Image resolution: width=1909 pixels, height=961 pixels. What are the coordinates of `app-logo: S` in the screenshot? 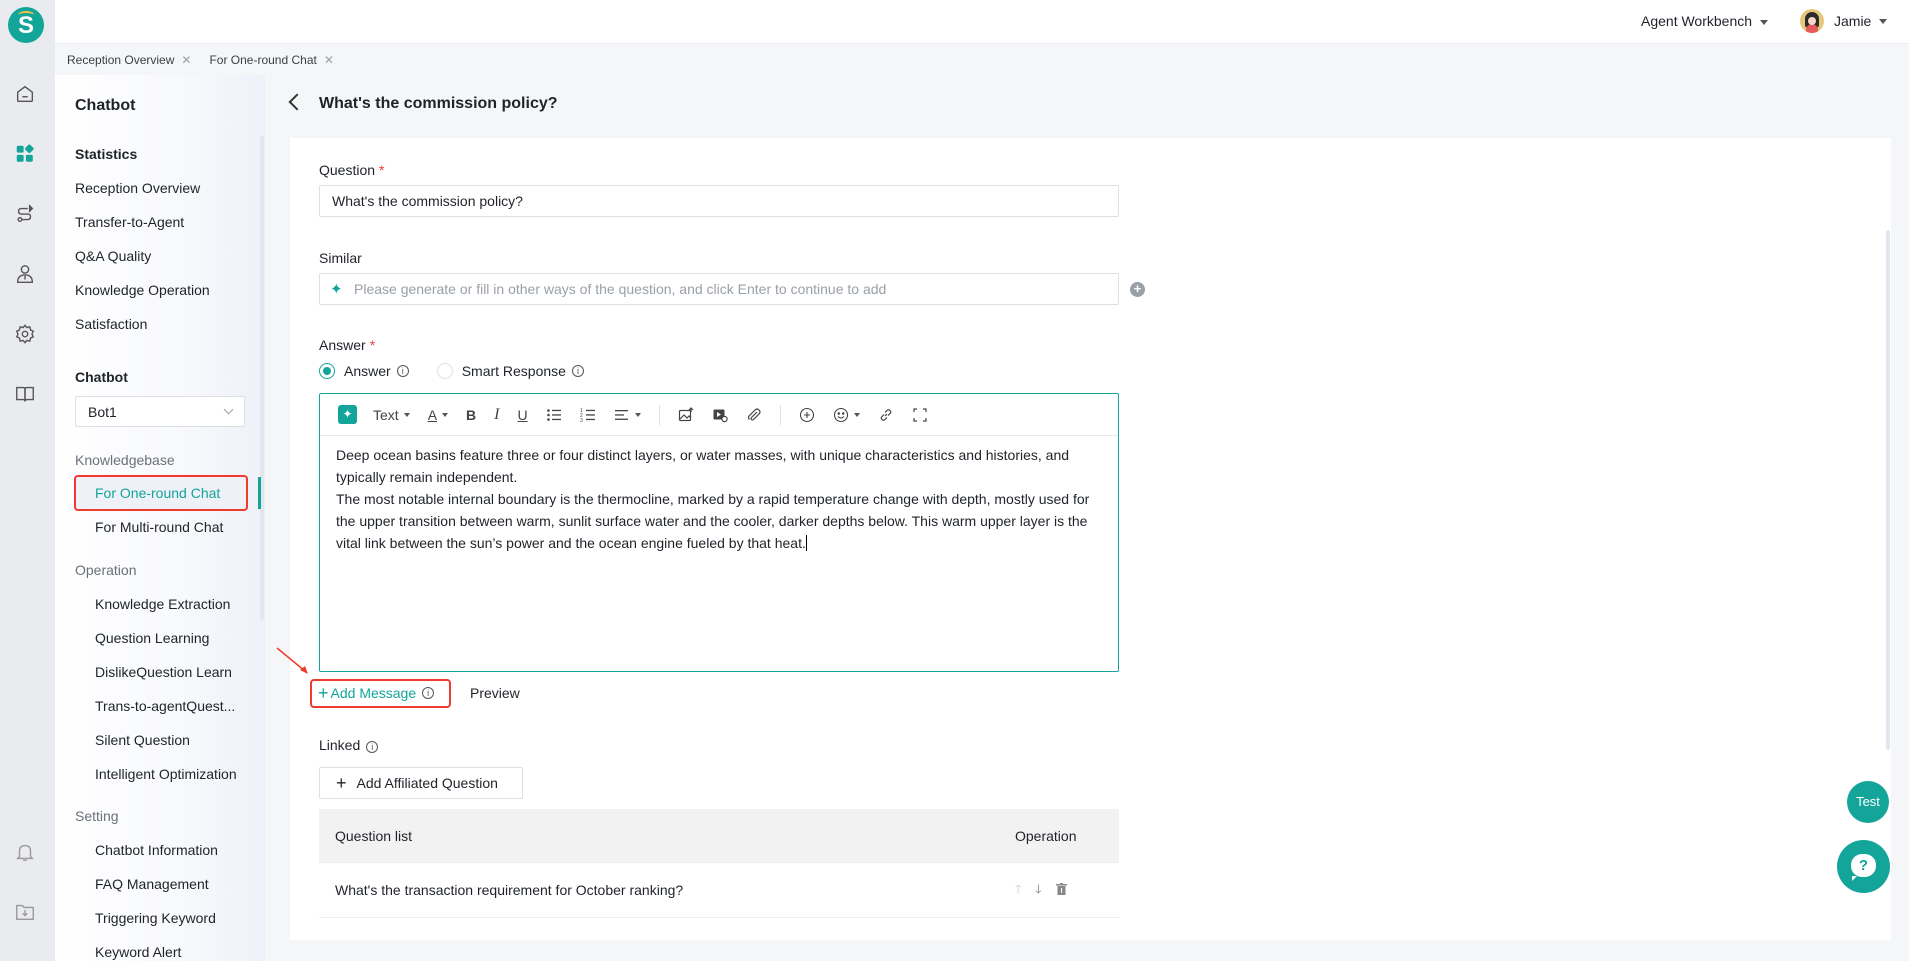 It's located at (26, 25).